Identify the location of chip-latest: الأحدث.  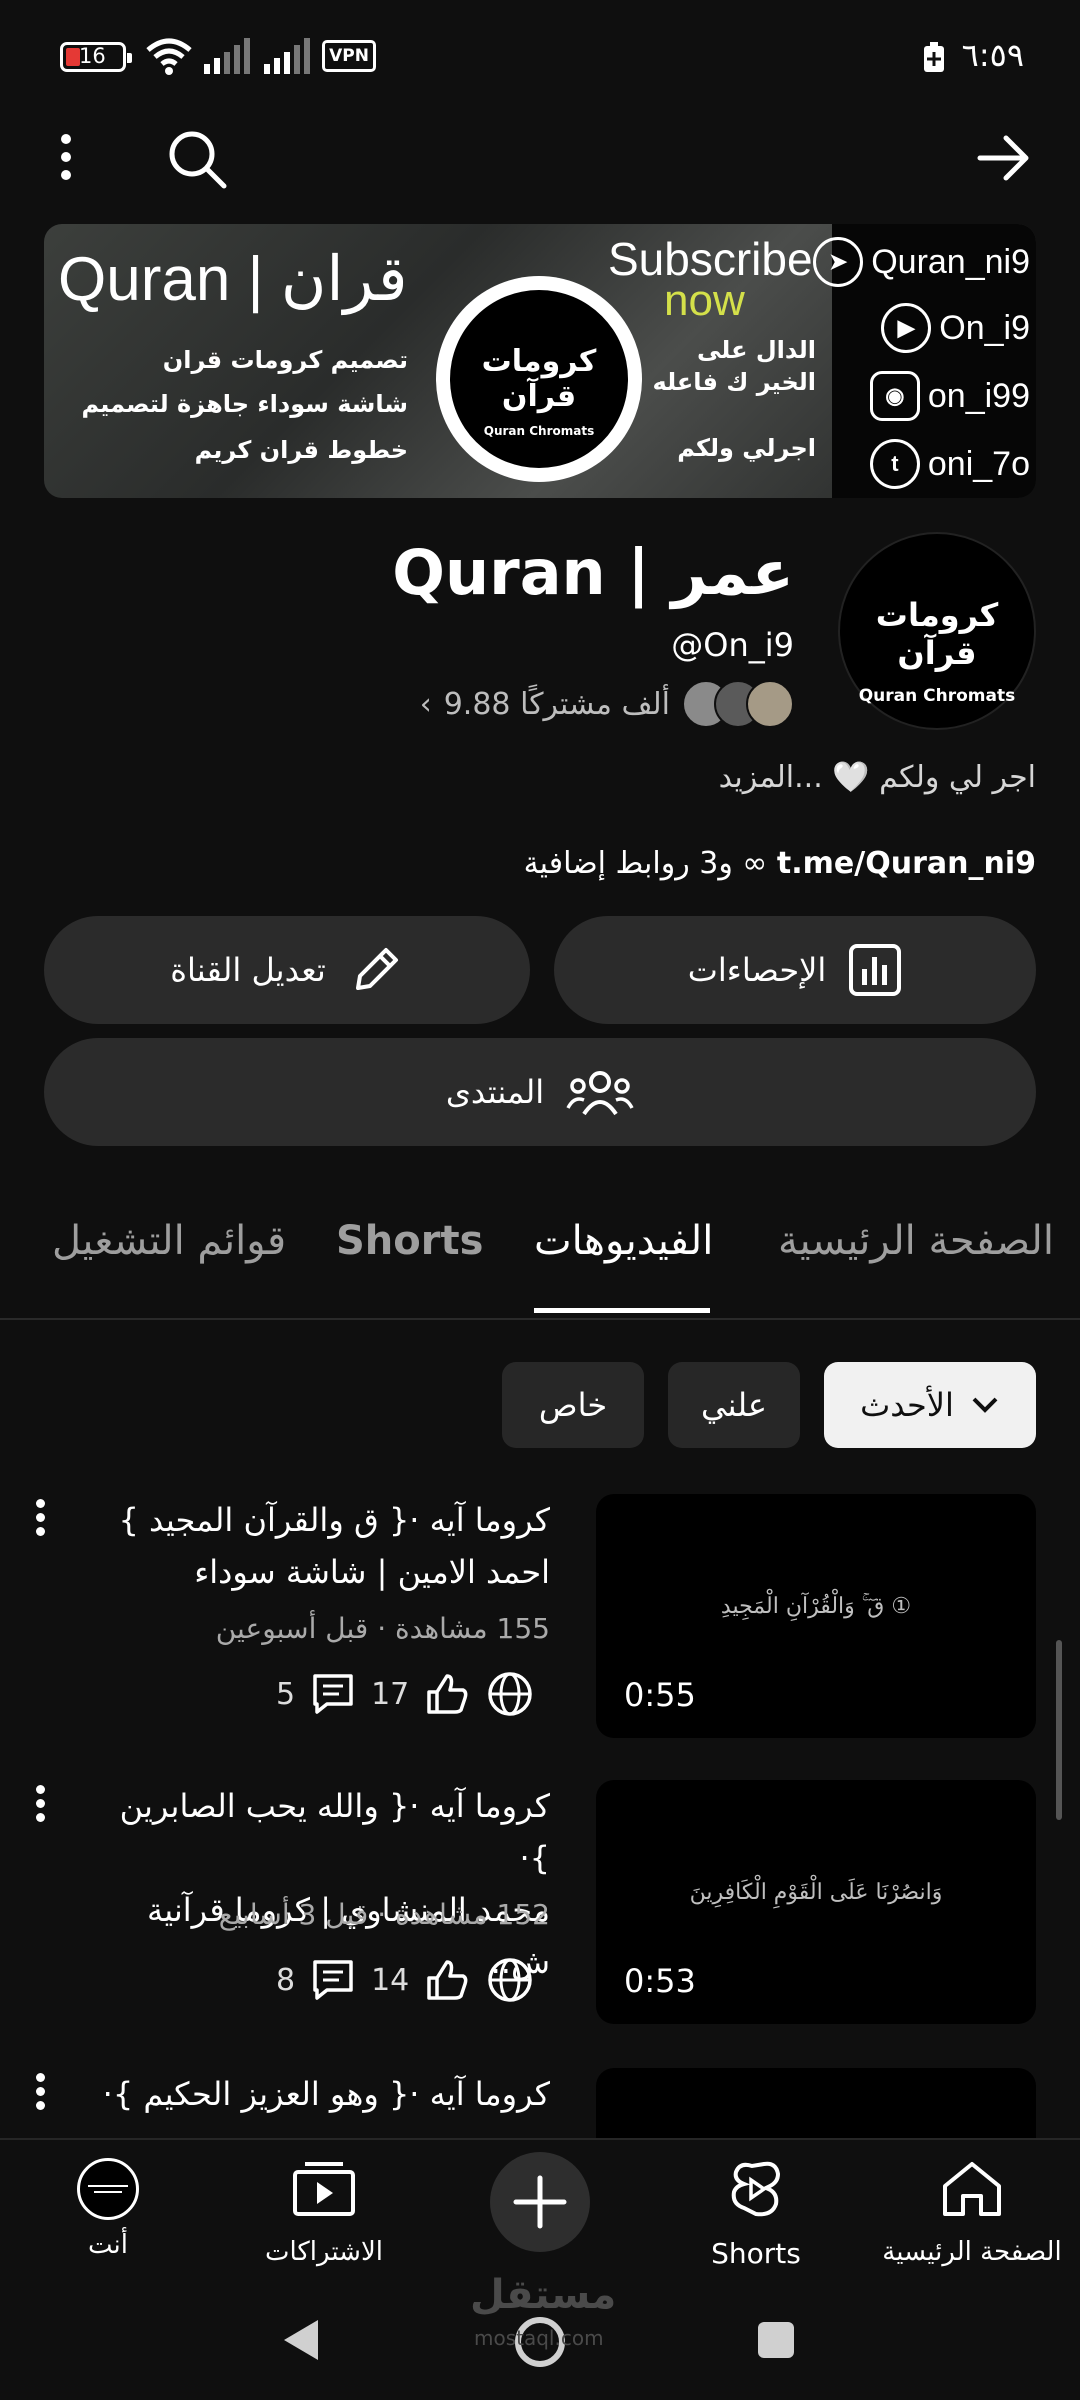
(930, 1405).